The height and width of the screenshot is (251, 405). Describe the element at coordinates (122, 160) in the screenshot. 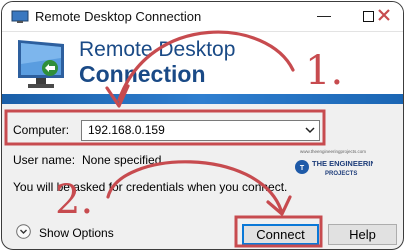

I see `username-value: None specified` at that location.